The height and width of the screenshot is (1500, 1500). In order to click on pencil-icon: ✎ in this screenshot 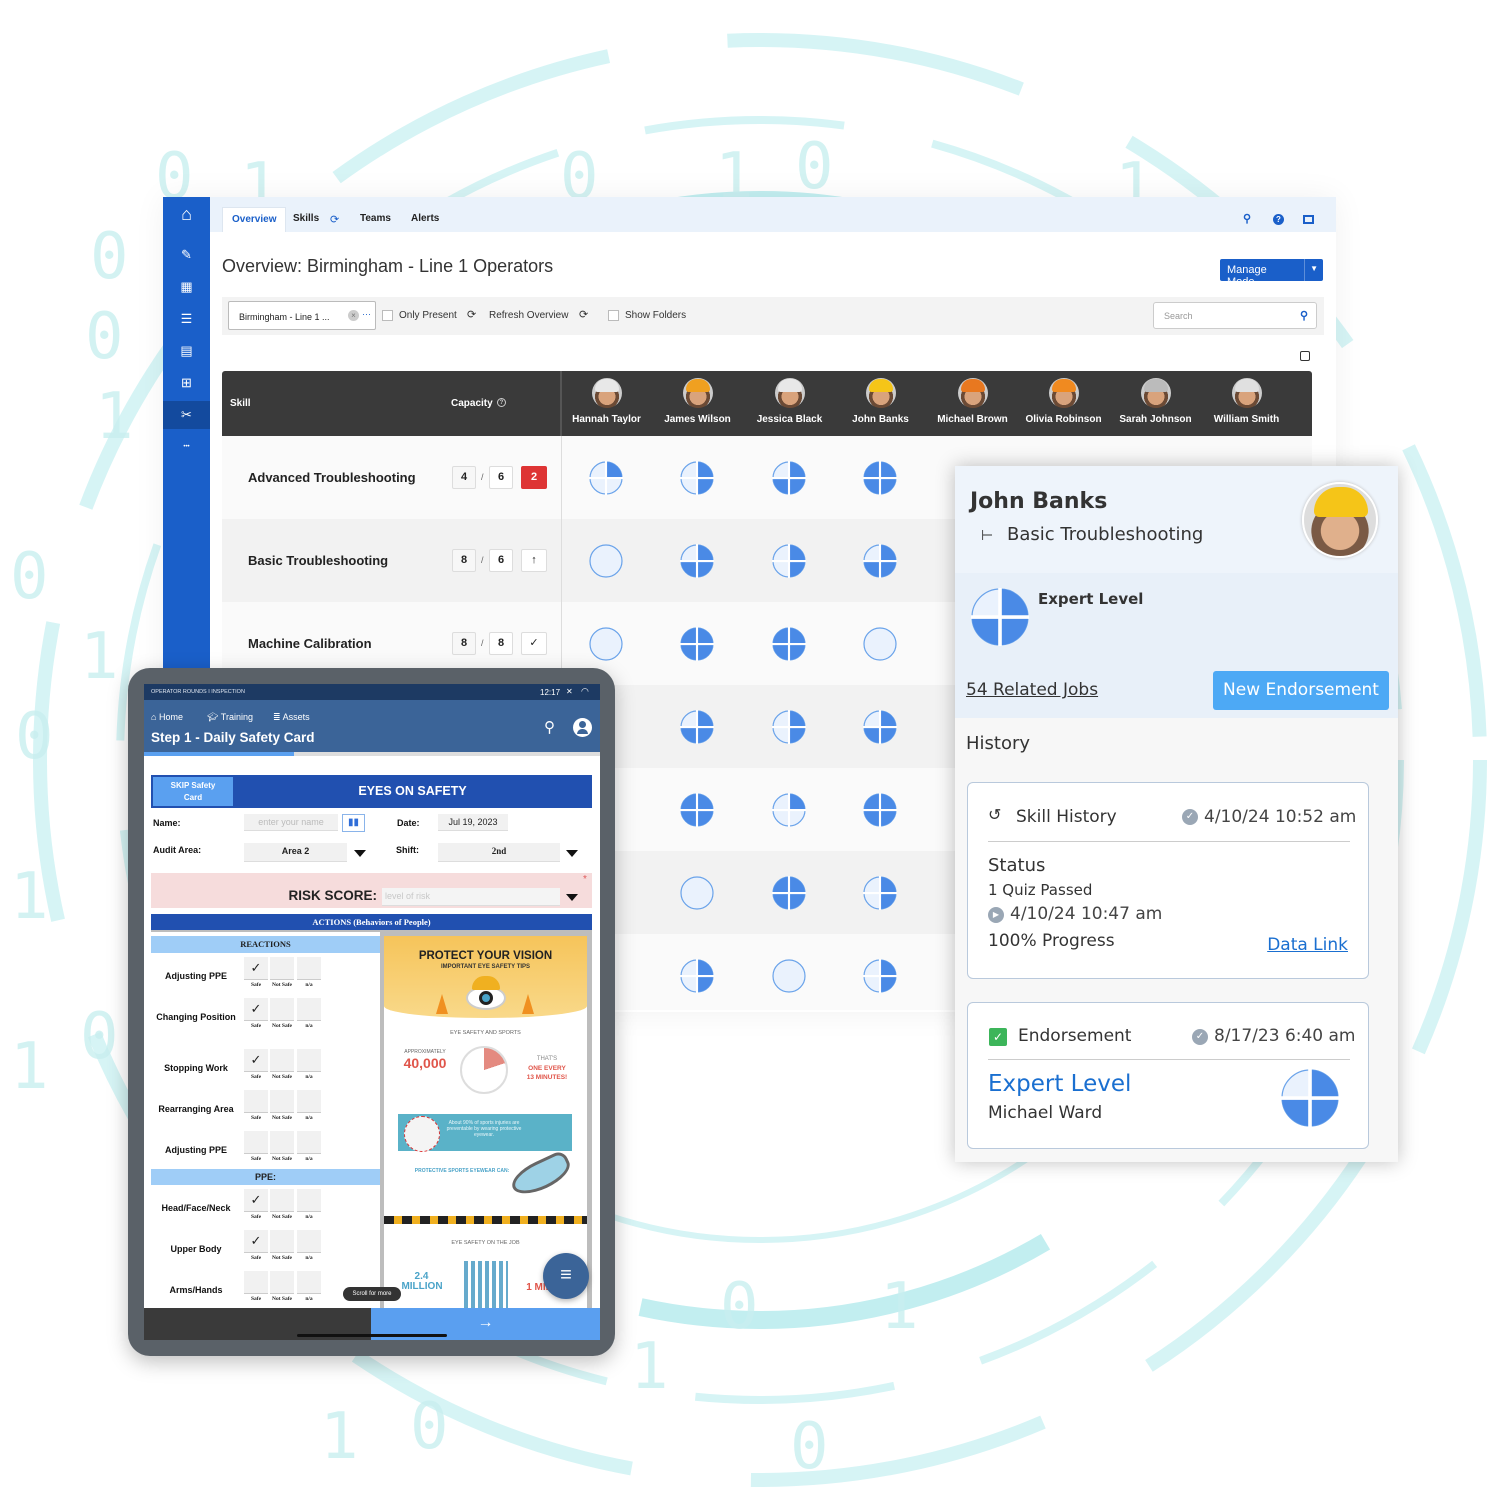, I will do `click(186, 255)`.